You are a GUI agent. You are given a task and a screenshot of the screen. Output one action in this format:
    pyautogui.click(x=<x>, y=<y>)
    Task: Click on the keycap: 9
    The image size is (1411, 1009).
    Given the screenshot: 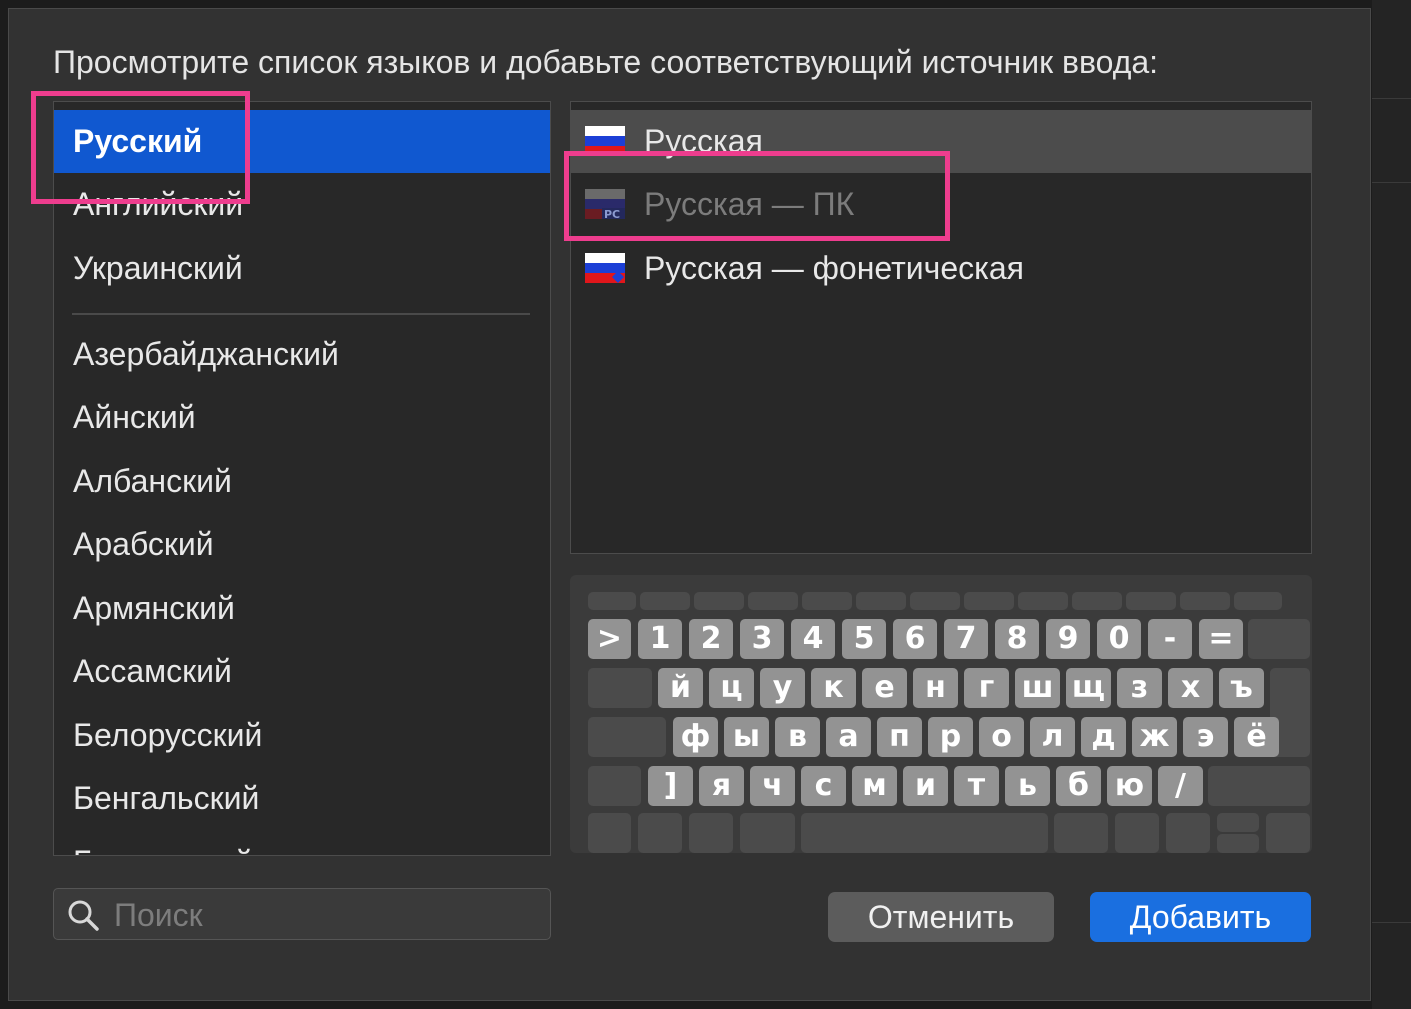 What is the action you would take?
    pyautogui.click(x=1068, y=639)
    